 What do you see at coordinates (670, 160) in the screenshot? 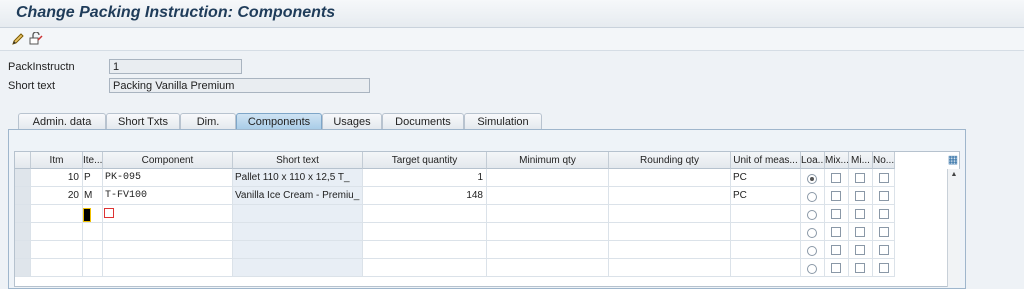
I see `col-rounding-qty: Rounding qty` at bounding box center [670, 160].